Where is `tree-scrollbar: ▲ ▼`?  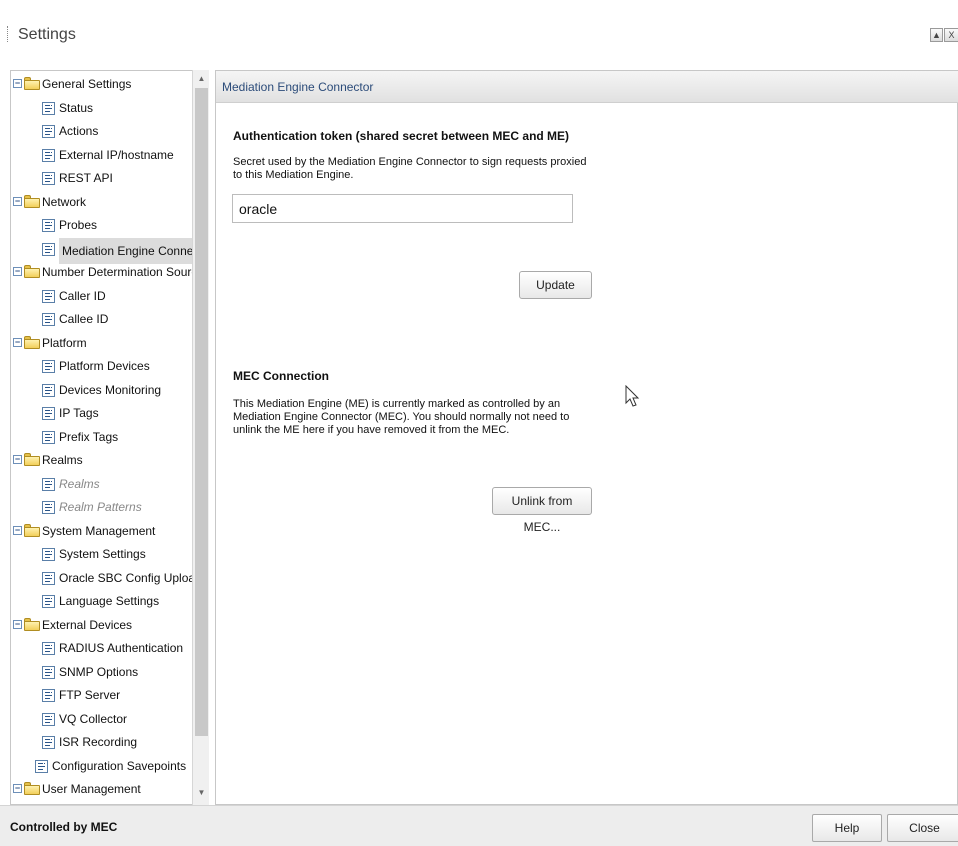
tree-scrollbar: ▲ ▼ is located at coordinates (200, 437).